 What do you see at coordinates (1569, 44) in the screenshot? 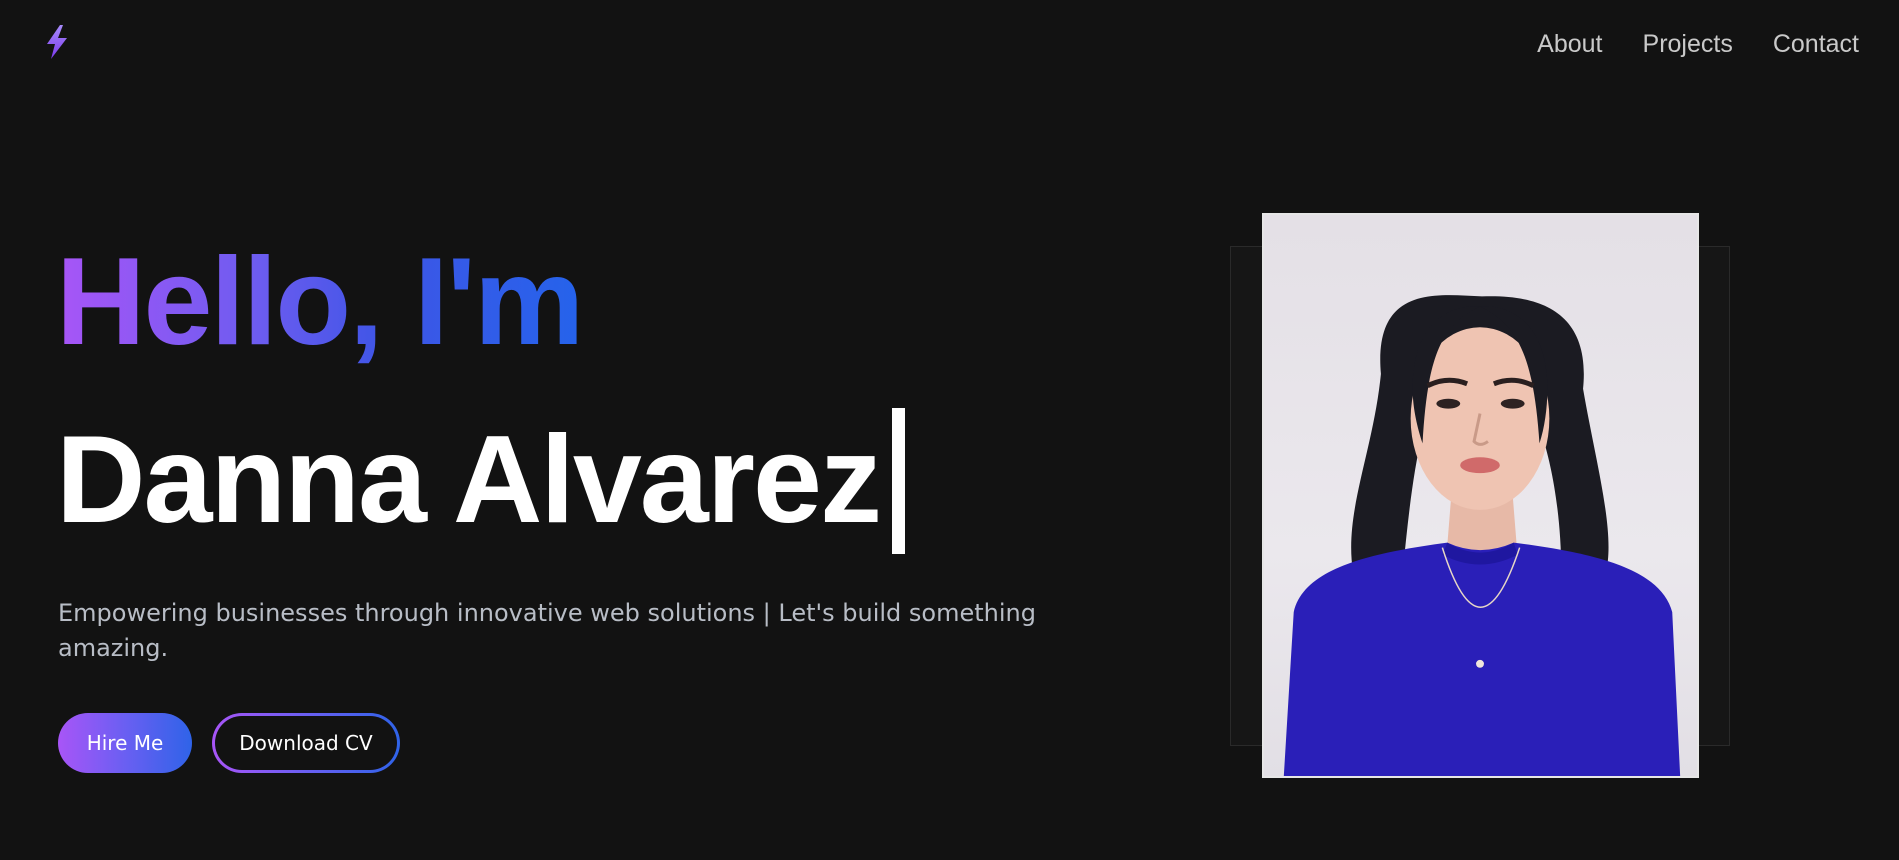
I see `nav-link-about: About` at bounding box center [1569, 44].